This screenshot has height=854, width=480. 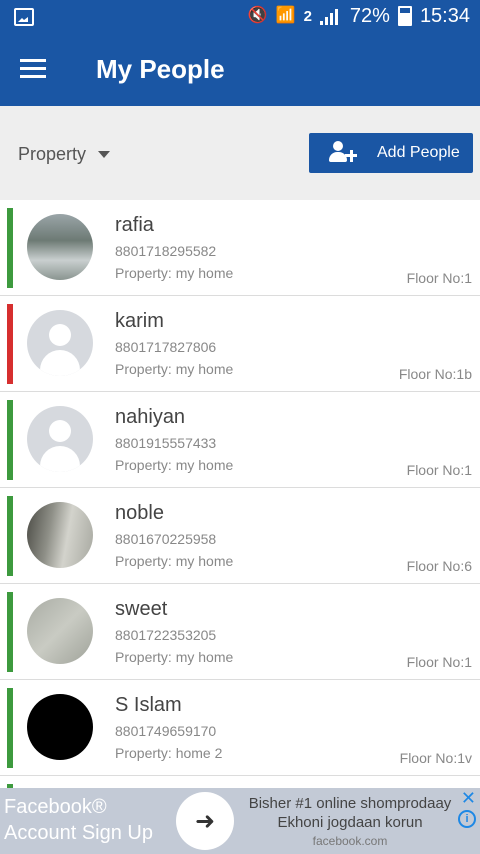 I want to click on property-dropdown-label: Property, so click(x=52, y=154).